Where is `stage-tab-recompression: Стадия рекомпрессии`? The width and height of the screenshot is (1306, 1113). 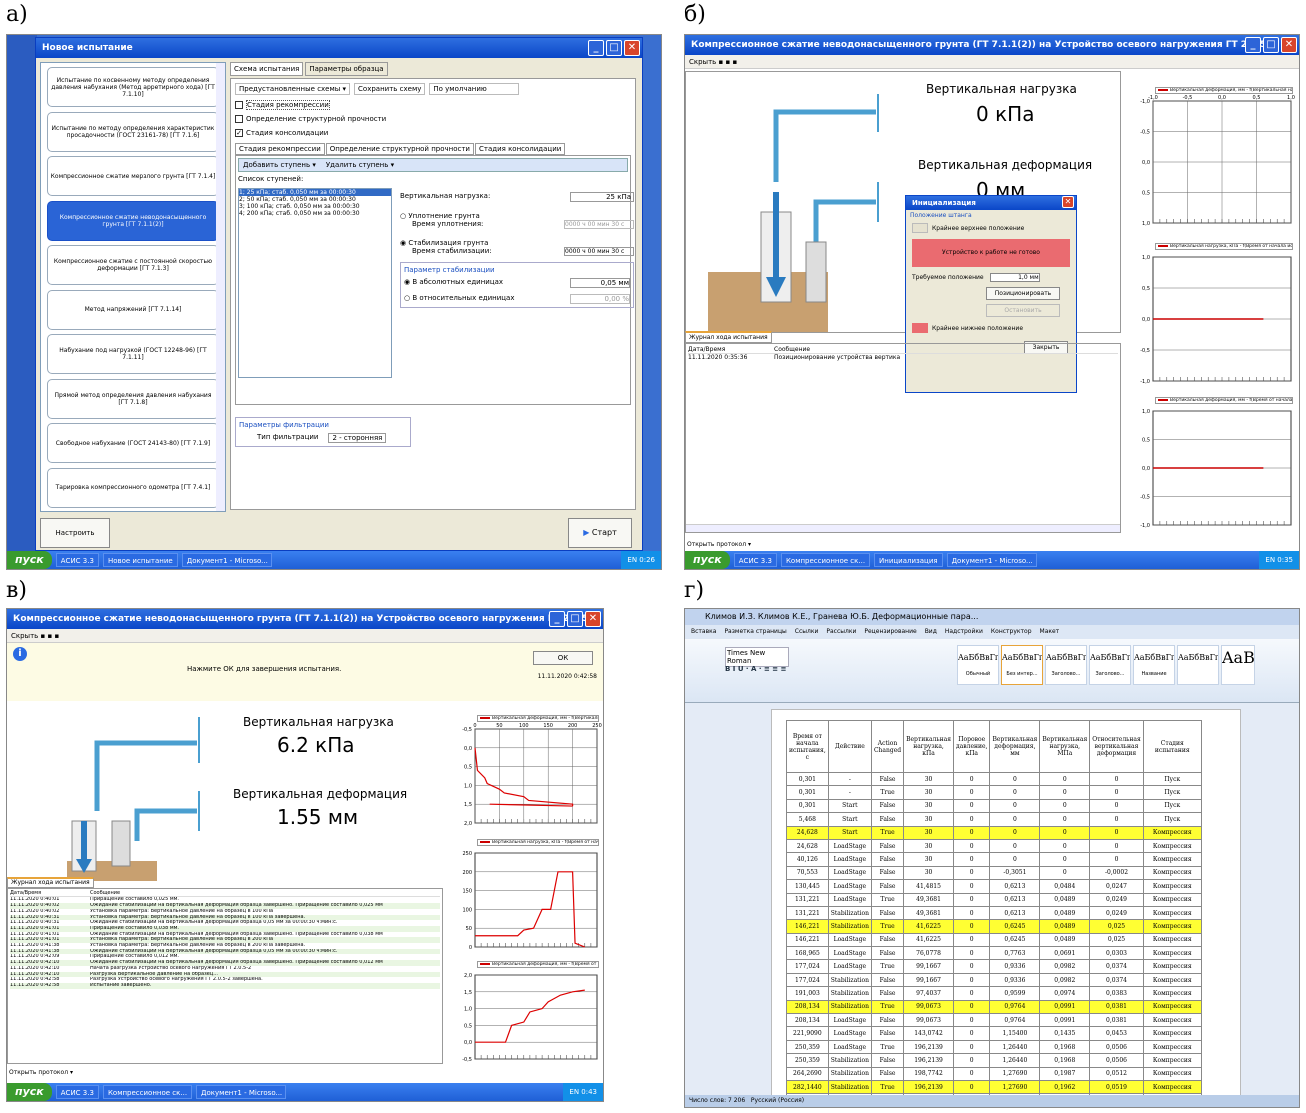 stage-tab-recompression: Стадия рекомпрессии is located at coordinates (280, 149).